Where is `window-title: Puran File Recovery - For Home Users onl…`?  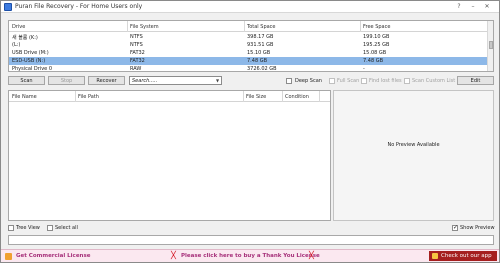 window-title: Puran File Recovery - For Home Users onl… is located at coordinates (79, 6).